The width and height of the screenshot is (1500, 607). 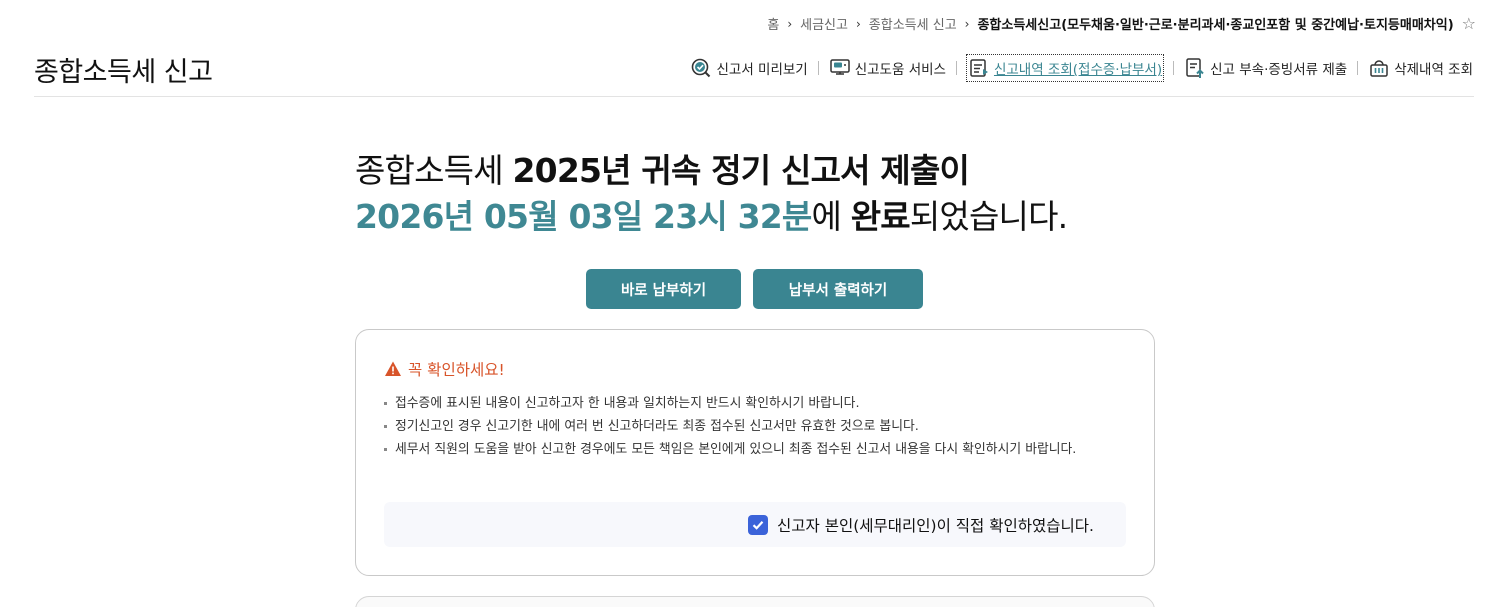 I want to click on magnifier-check-icon, so click(x=701, y=68).